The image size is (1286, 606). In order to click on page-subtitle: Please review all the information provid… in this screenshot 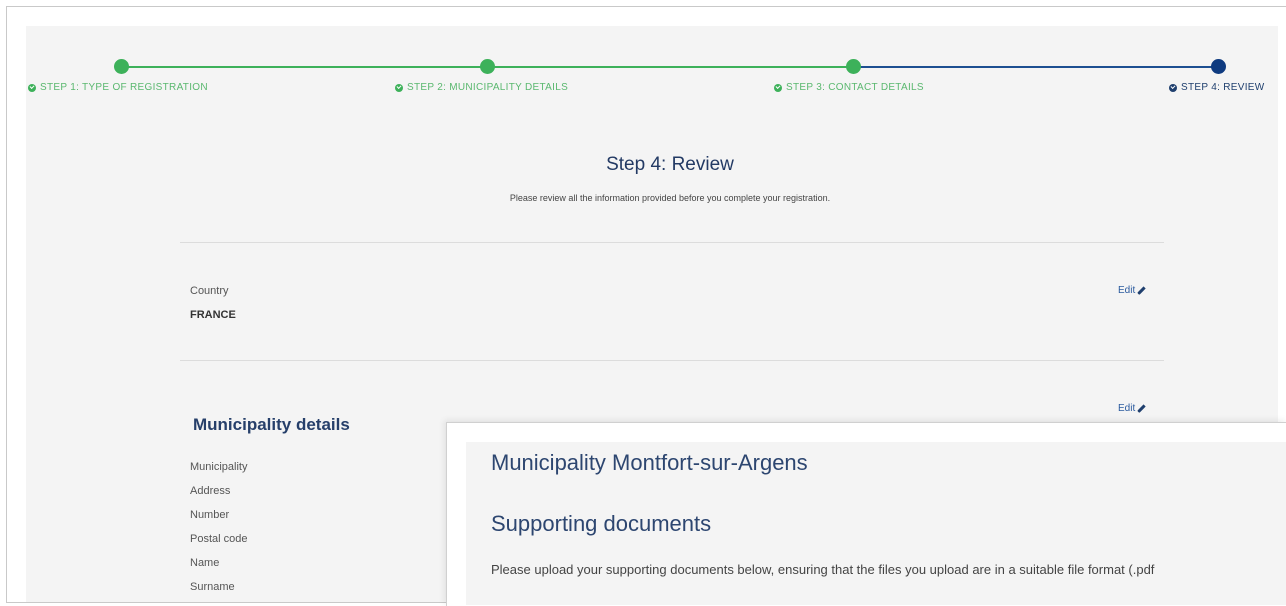, I will do `click(670, 198)`.